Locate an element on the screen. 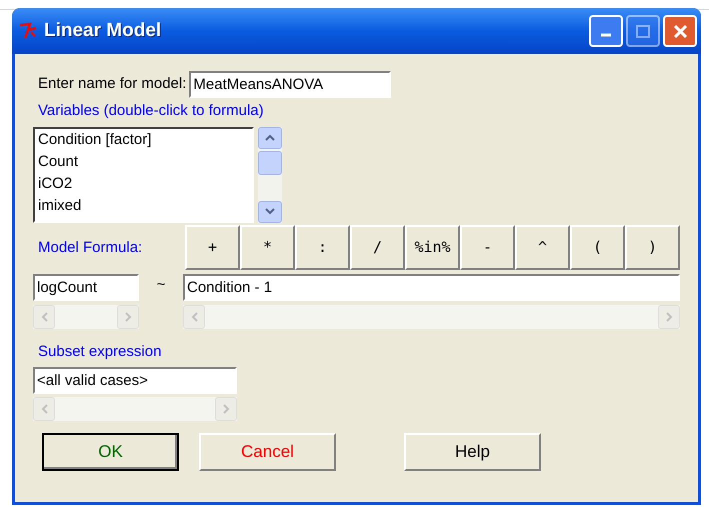 This screenshot has width=709, height=507. formula-field: Condition - 1 is located at coordinates (431, 287).